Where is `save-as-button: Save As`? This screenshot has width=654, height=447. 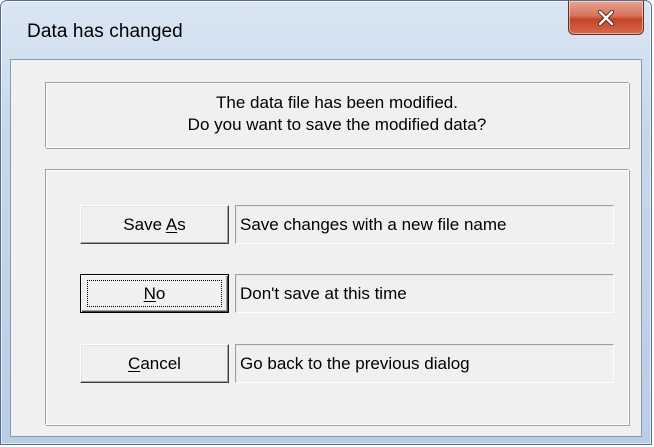 save-as-button: Save As is located at coordinates (154, 224).